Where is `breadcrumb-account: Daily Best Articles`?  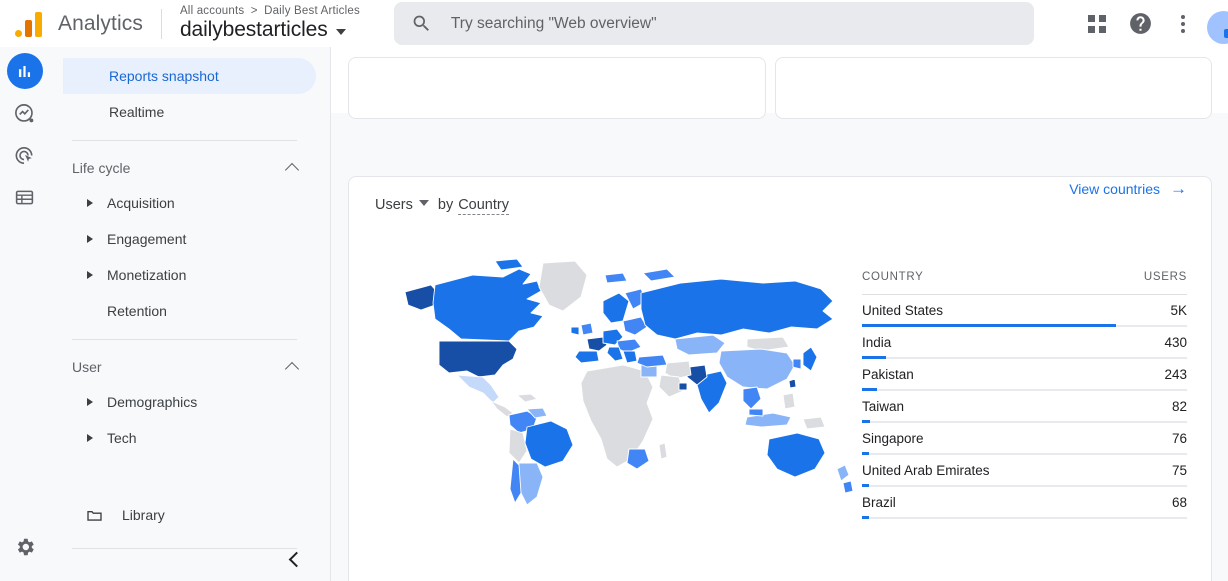 breadcrumb-account: Daily Best Articles is located at coordinates (312, 11).